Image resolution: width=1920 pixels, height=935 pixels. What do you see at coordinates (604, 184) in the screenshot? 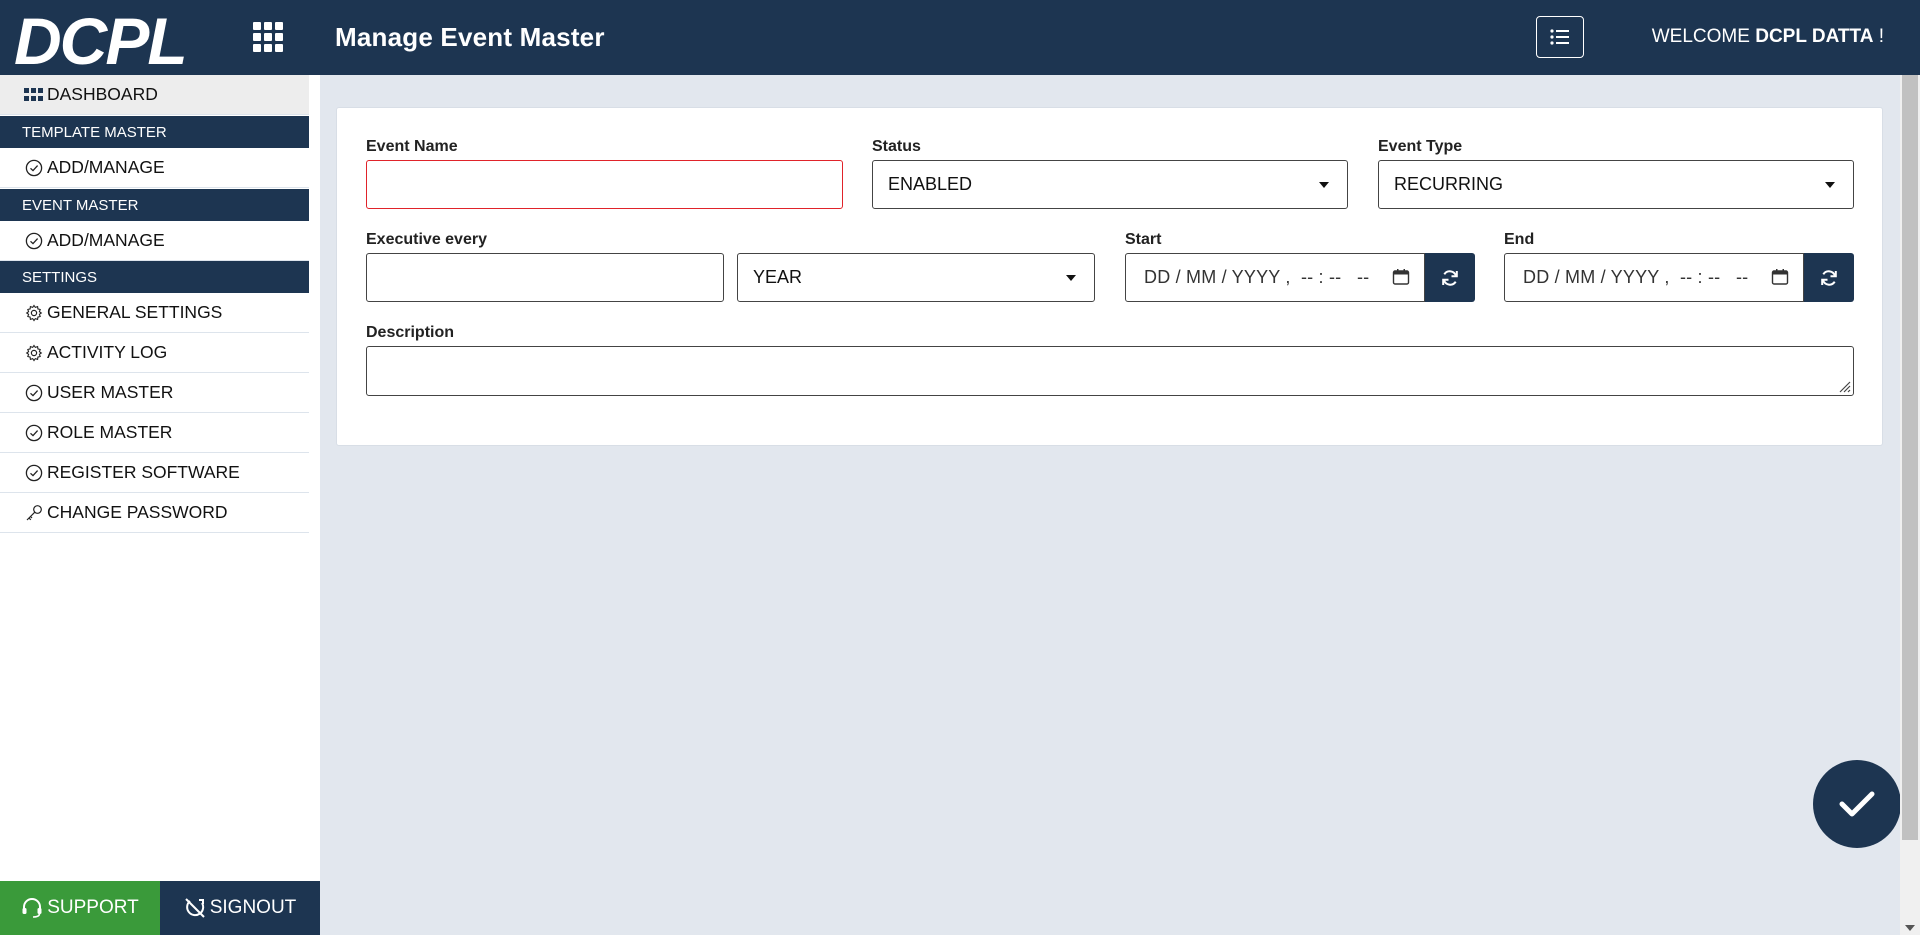
I see `event-name-input` at bounding box center [604, 184].